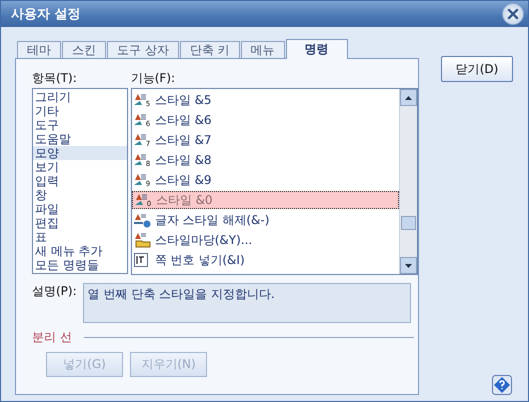  Describe the element at coordinates (54, 290) in the screenshot. I see `field-label: 설명(P):` at that location.